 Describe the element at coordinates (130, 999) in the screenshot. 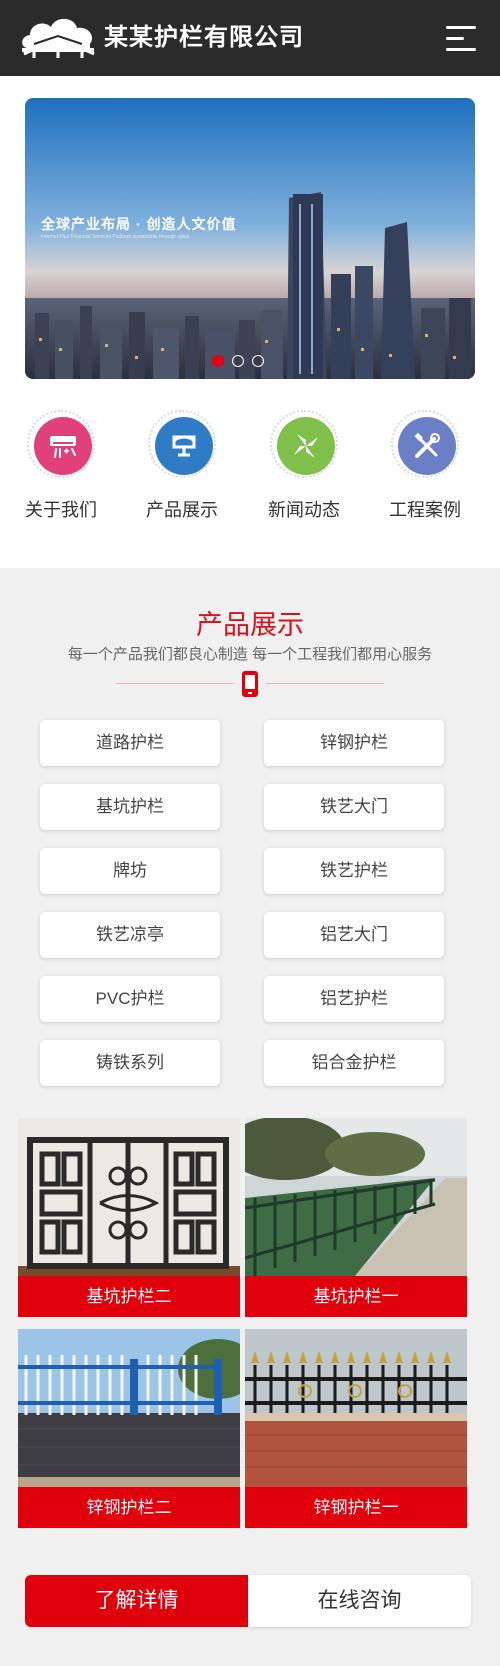

I see `category-pvc-guardrail: PVC护栏` at that location.